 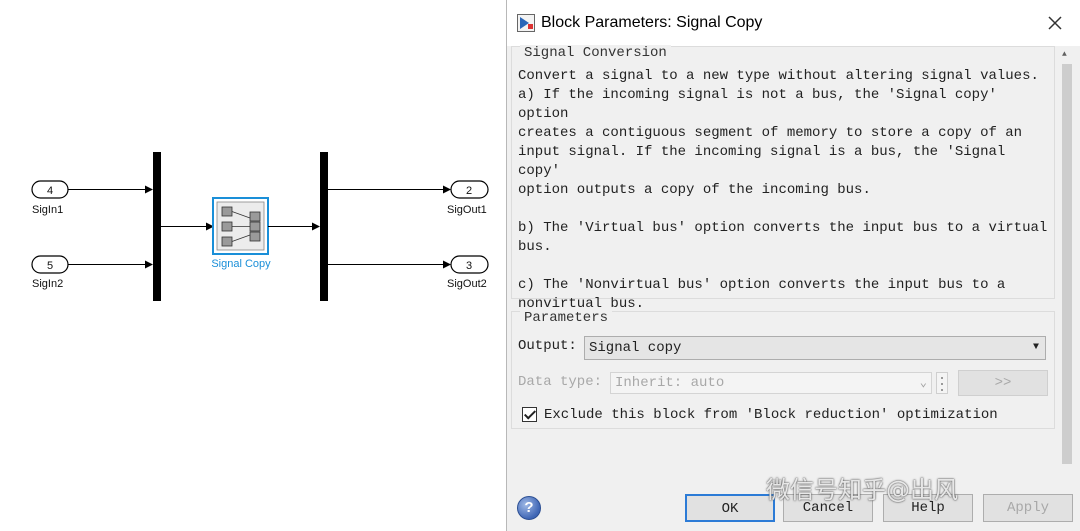 I want to click on outport-label: SigOut1, so click(x=467, y=210).